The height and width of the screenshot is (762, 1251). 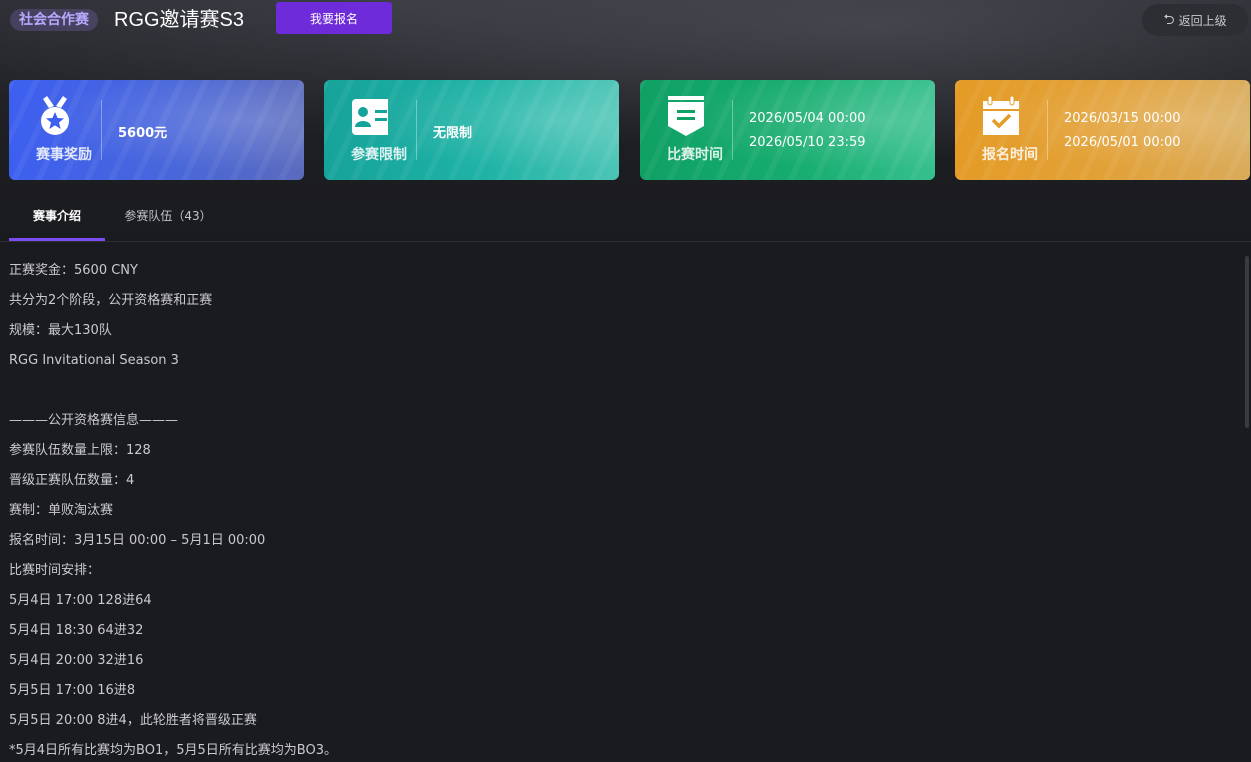 I want to click on registration-time-card: 报名时间 2026/03/15 00:00 2026/05/01 00:00, so click(x=1102, y=130).